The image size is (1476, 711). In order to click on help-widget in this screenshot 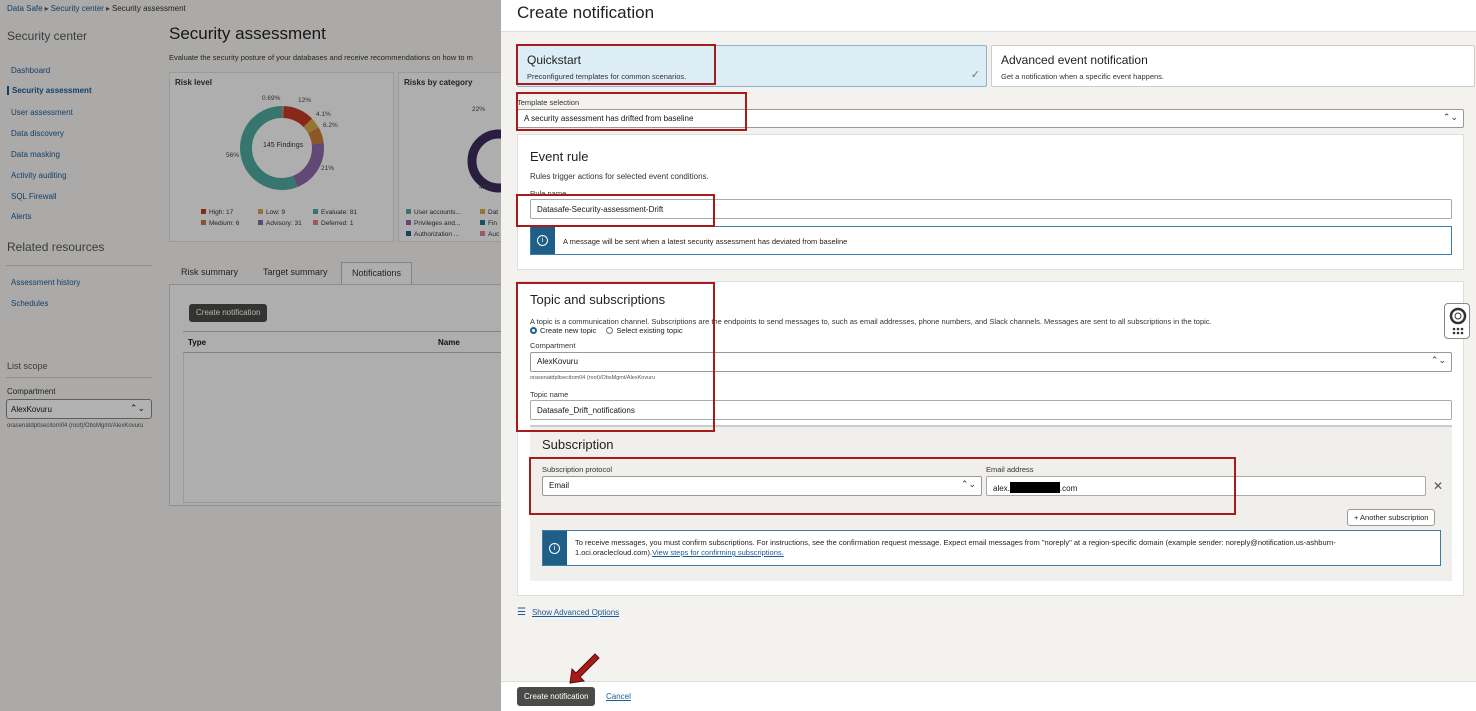, I will do `click(1457, 321)`.